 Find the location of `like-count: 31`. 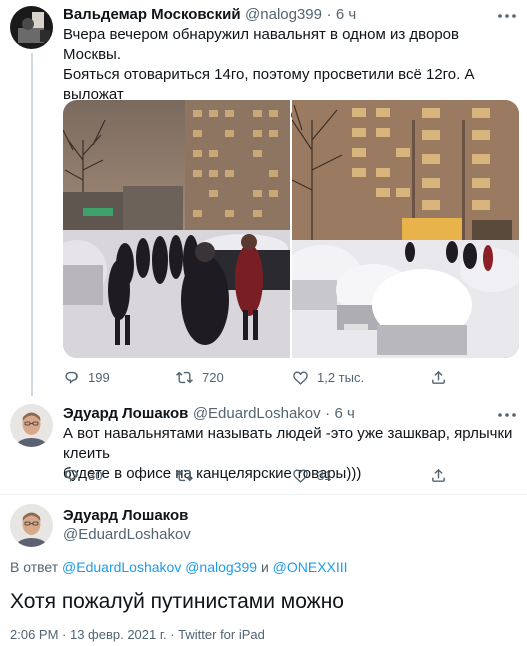

like-count: 31 is located at coordinates (324, 475).